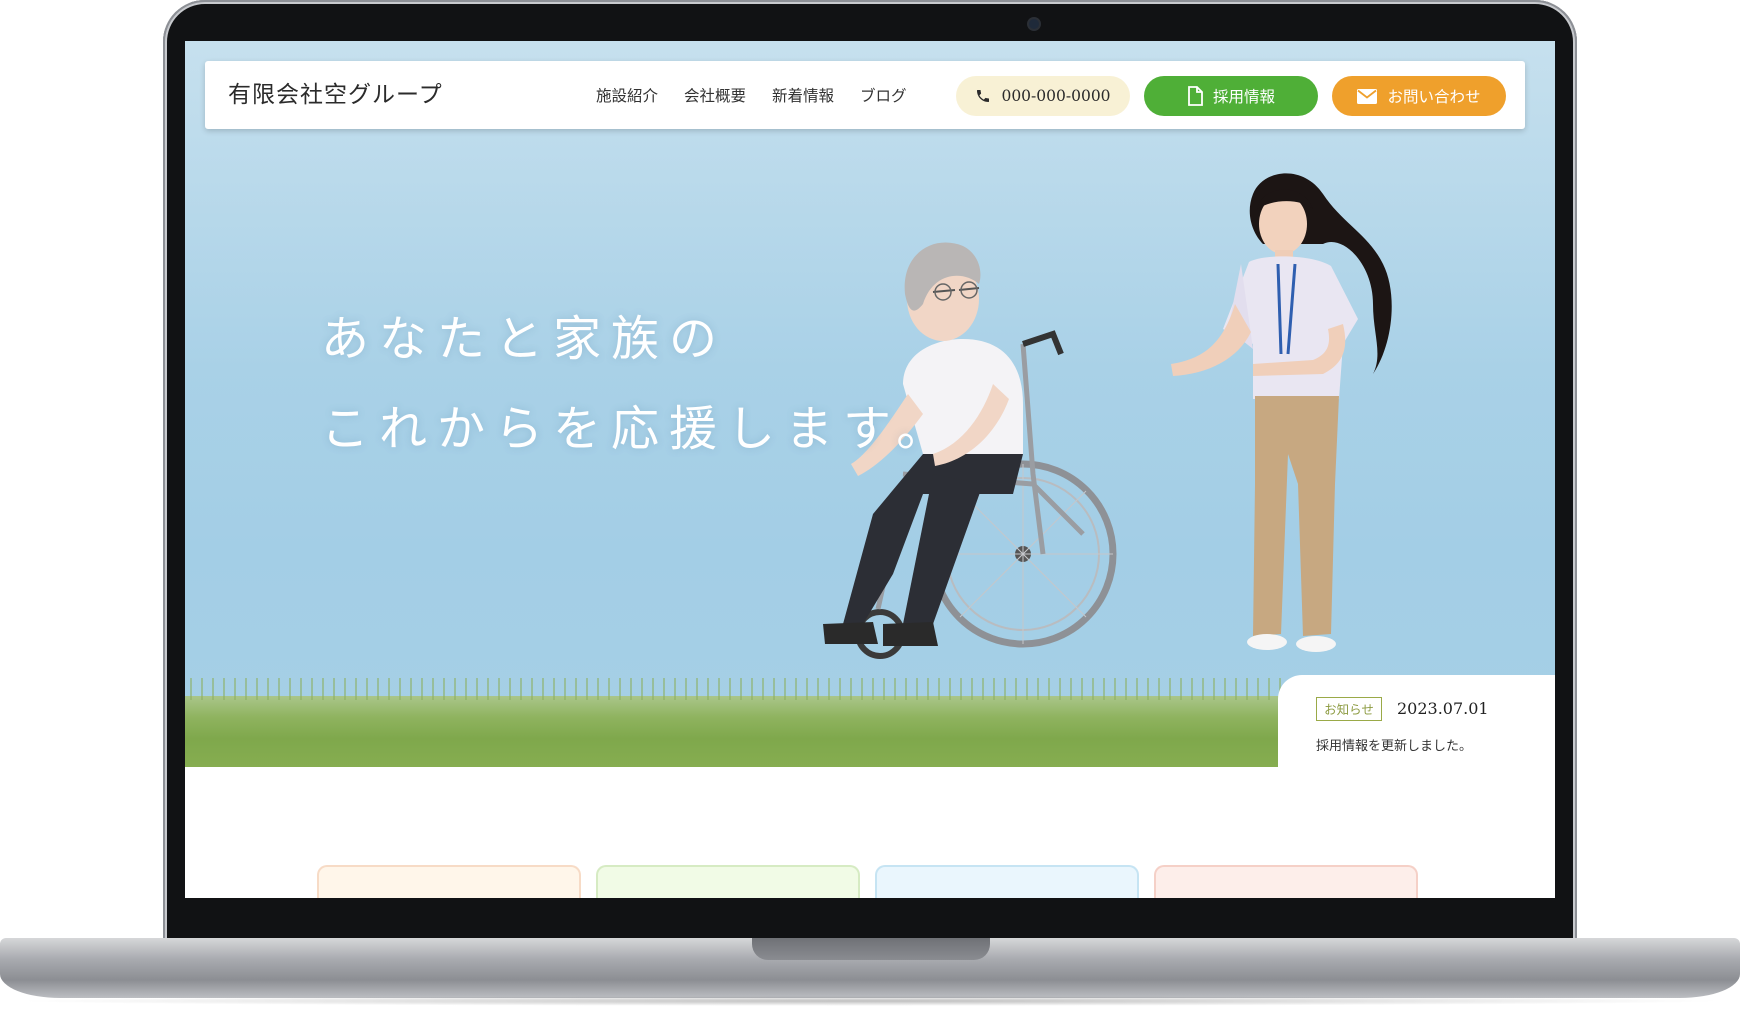 The height and width of the screenshot is (1009, 1740). What do you see at coordinates (627, 95) in the screenshot?
I see `nav-item-facilities: 施設紹介` at bounding box center [627, 95].